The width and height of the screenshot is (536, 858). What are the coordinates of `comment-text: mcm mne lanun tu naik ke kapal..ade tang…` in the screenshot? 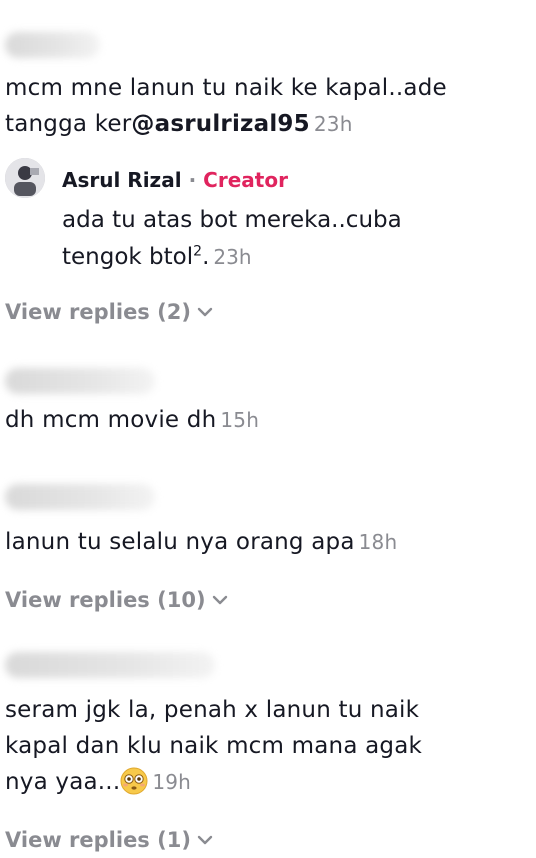 It's located at (226, 106).